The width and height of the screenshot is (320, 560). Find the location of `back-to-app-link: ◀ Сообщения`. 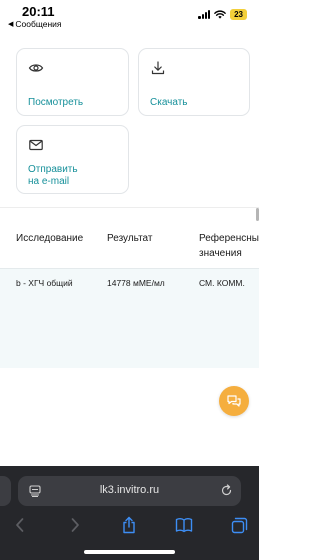

back-to-app-link: ◀ Сообщения is located at coordinates (35, 24).